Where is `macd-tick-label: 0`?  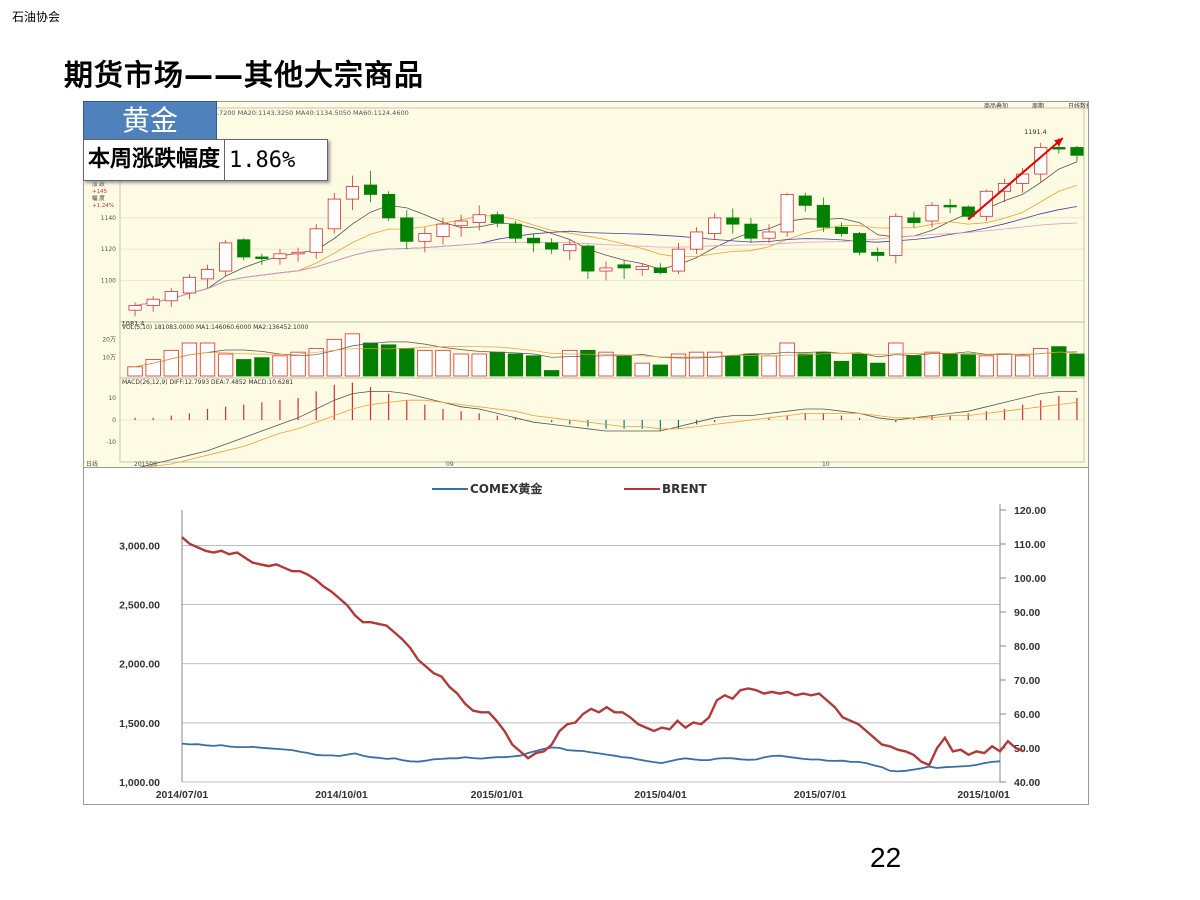
macd-tick-label: 0 is located at coordinates (114, 420).